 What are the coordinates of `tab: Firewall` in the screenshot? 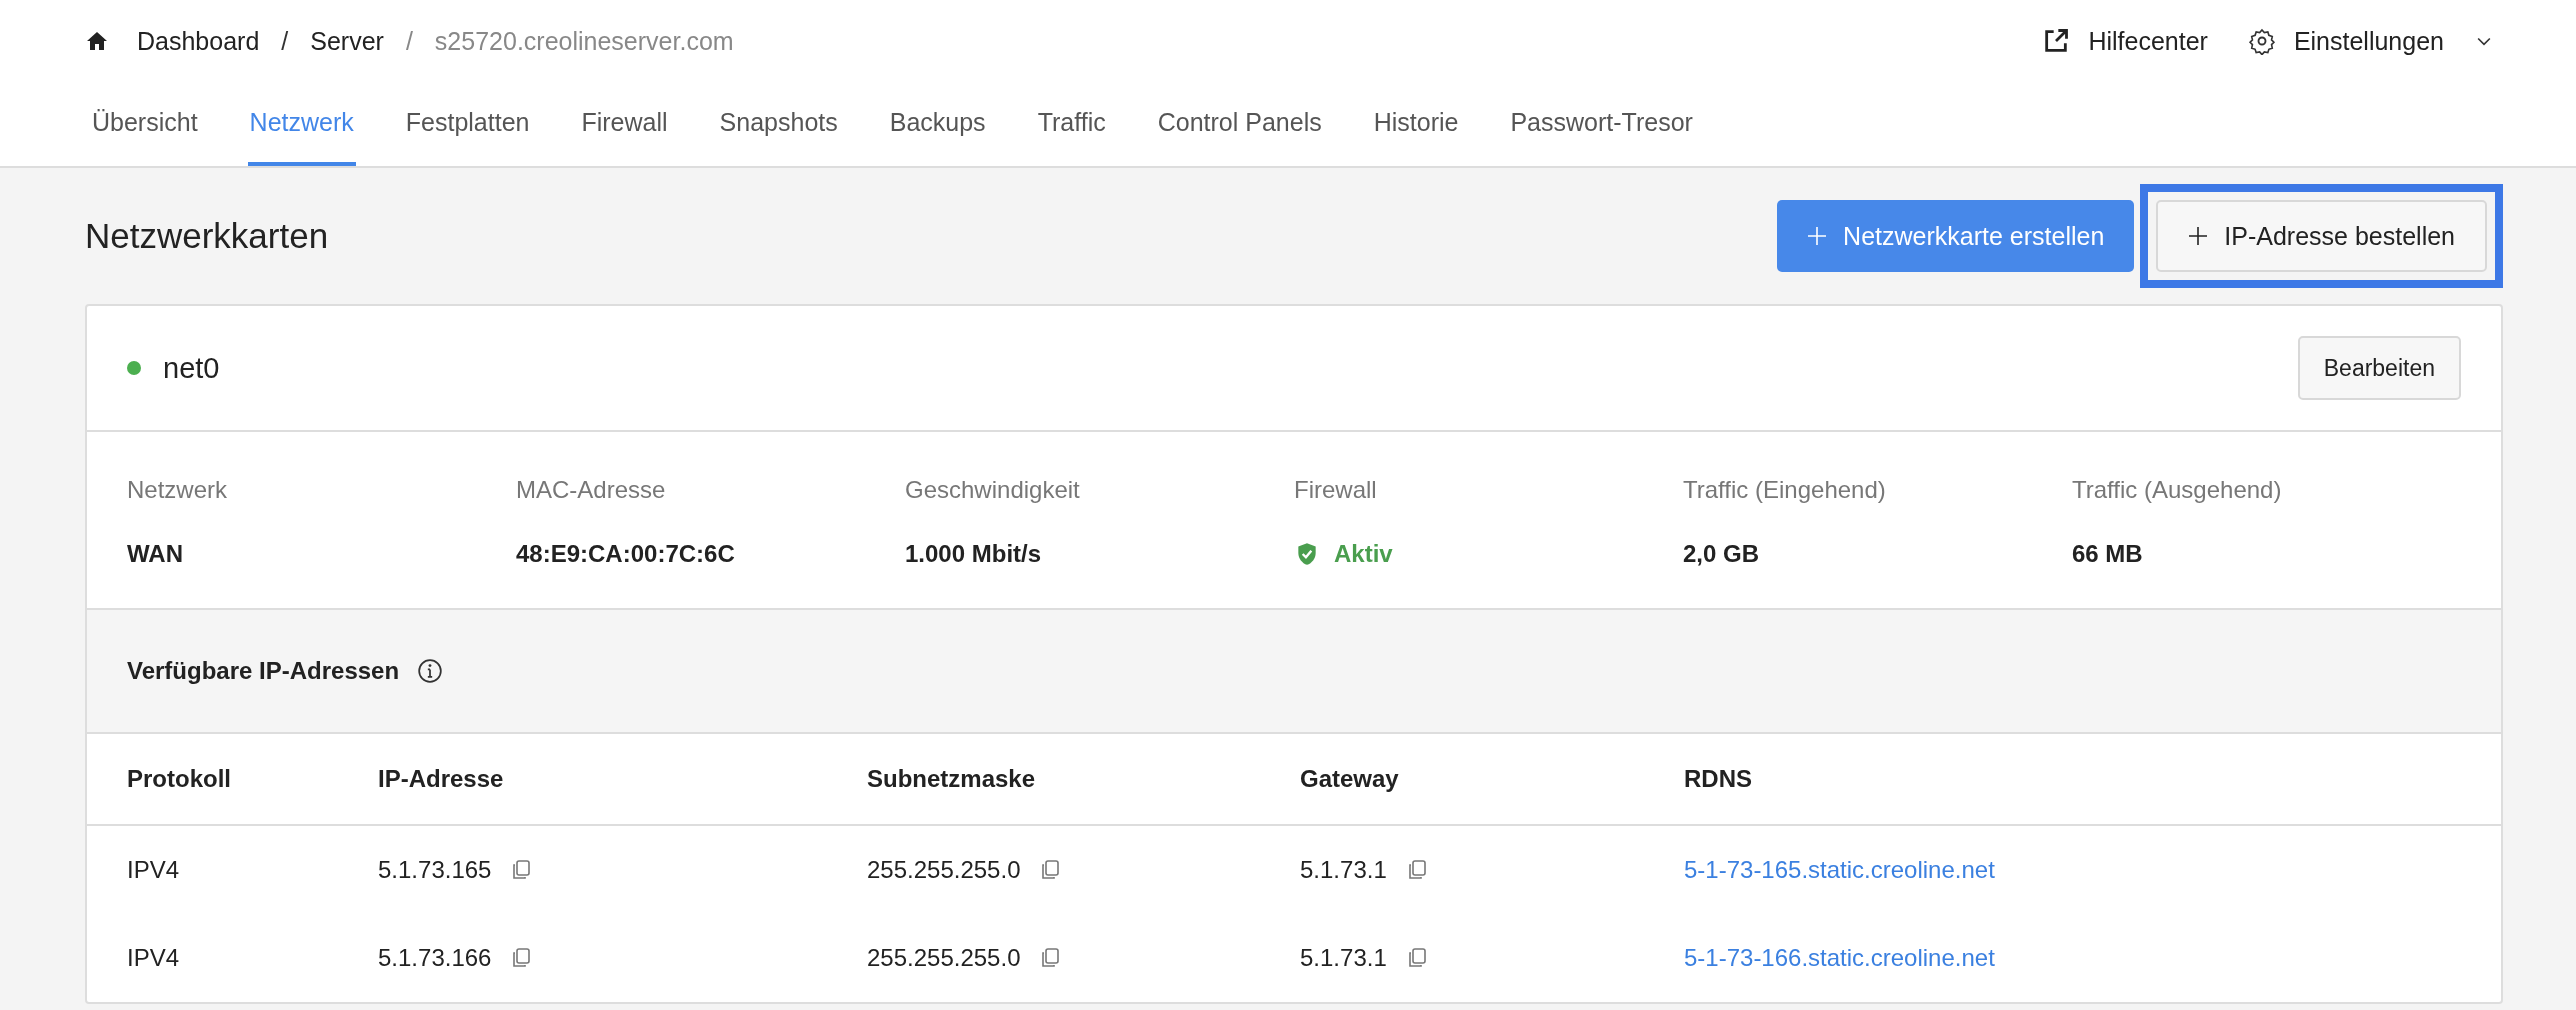 It's located at (624, 124).